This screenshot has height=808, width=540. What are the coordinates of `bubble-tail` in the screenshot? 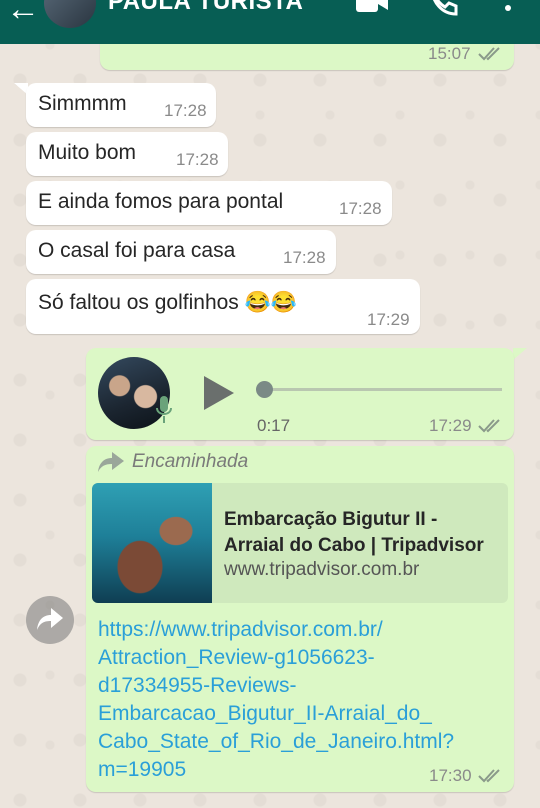 It's located at (520, 354).